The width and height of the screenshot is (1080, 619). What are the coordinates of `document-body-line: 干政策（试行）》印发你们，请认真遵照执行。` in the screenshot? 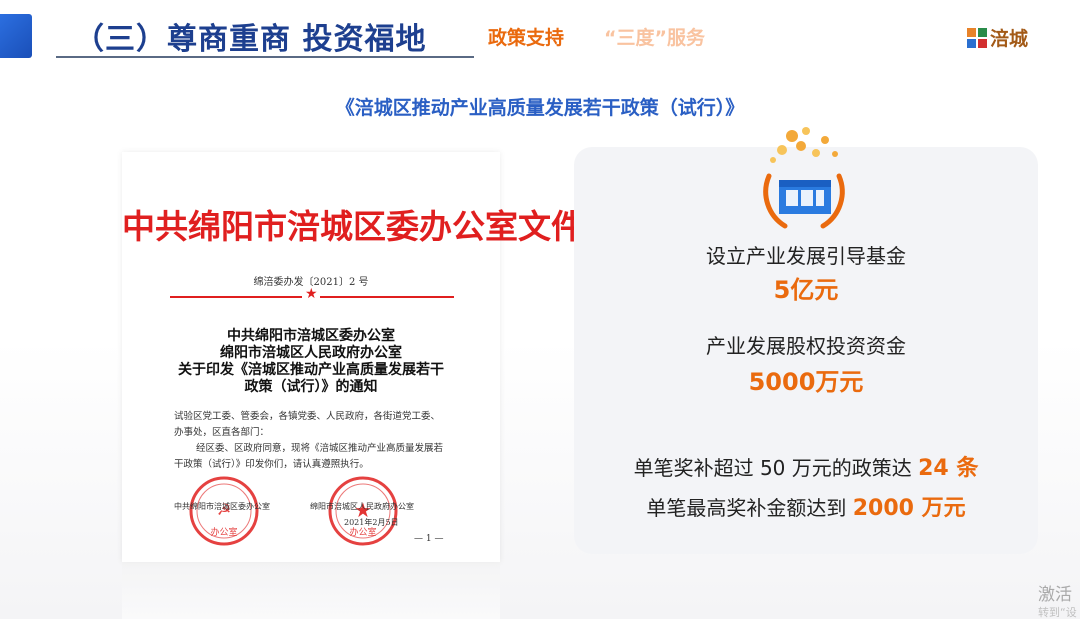 It's located at (271, 464).